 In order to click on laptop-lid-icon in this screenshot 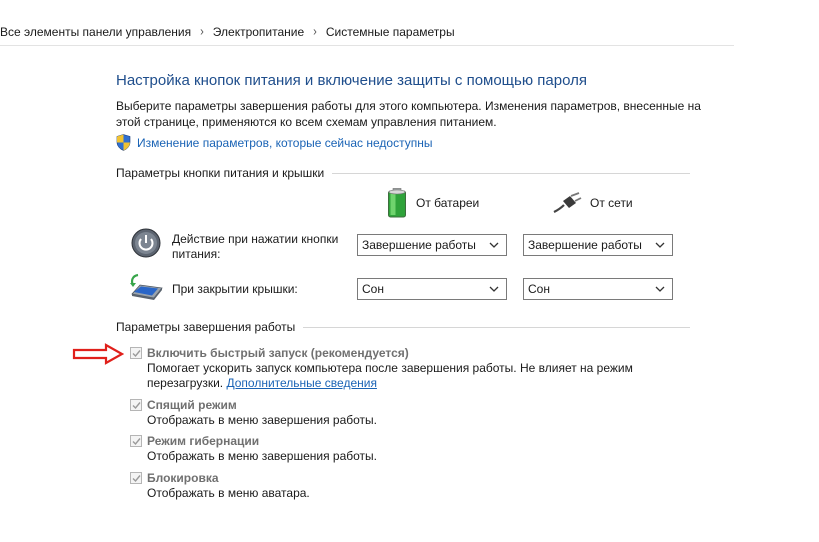, I will do `click(146, 286)`.